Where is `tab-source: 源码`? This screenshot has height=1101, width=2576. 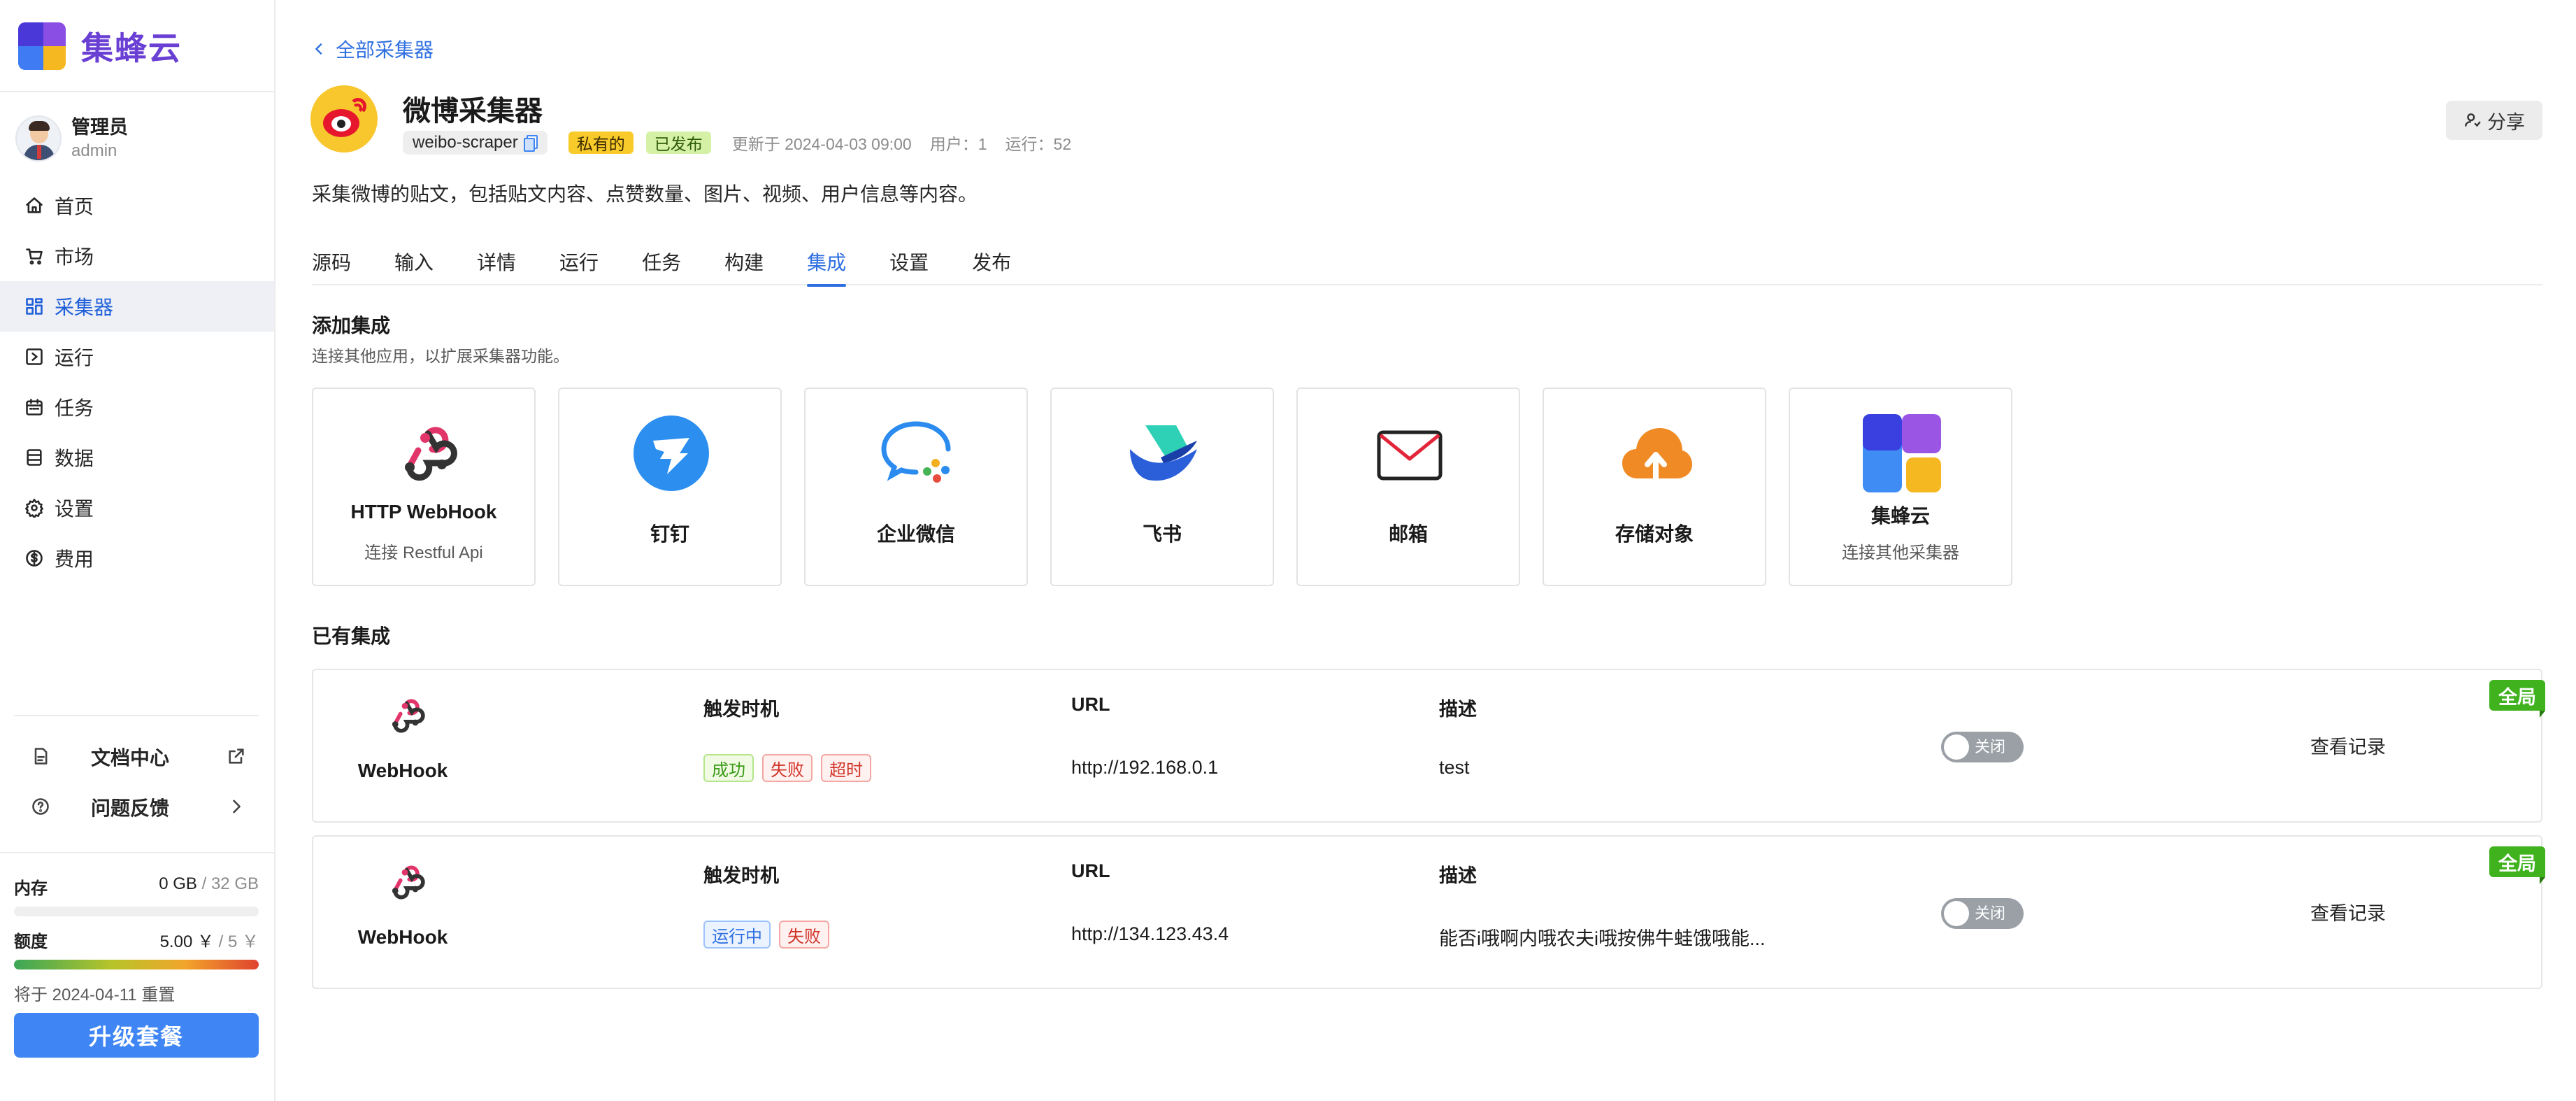
tab-source: 源码 is located at coordinates (331, 267).